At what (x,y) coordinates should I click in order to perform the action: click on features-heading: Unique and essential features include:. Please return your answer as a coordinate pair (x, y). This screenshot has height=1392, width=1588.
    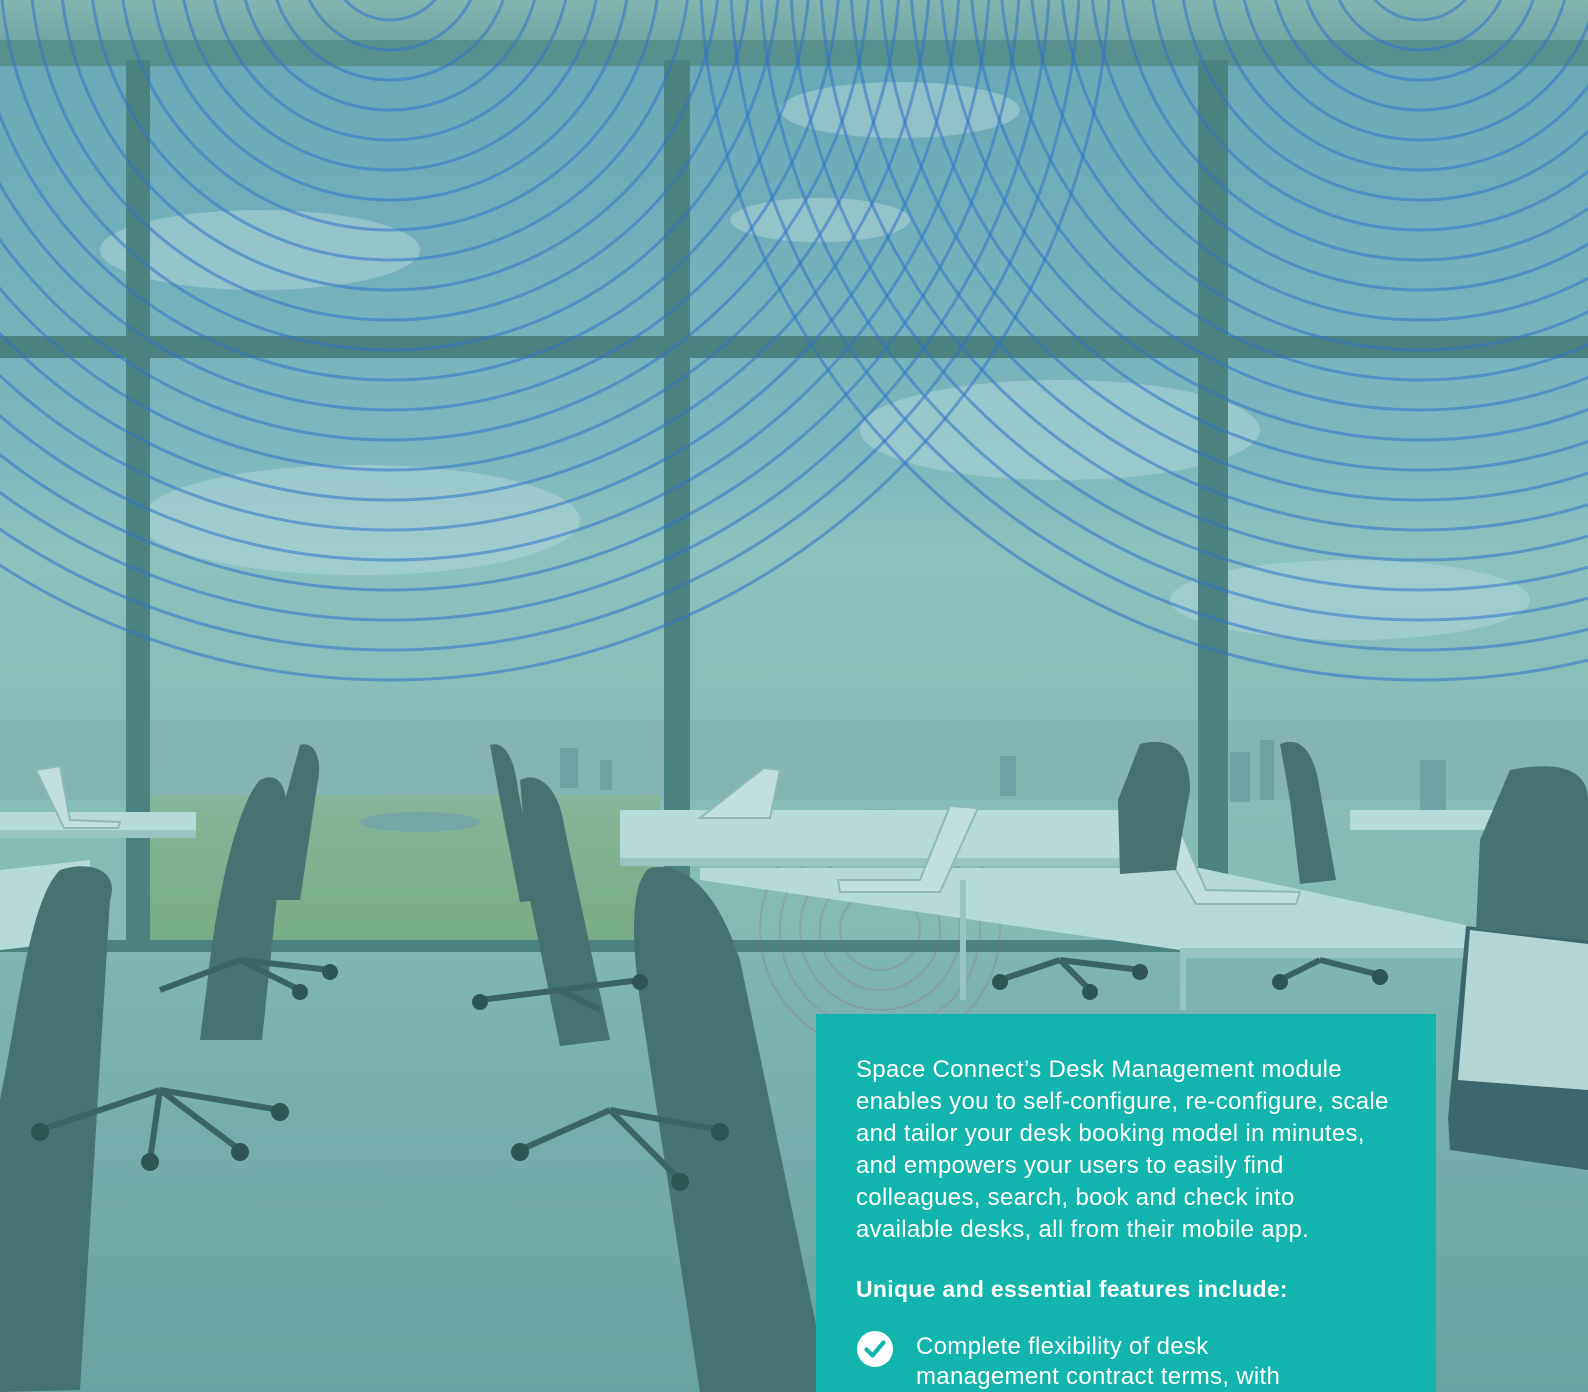
    Looking at the image, I should click on (1072, 1289).